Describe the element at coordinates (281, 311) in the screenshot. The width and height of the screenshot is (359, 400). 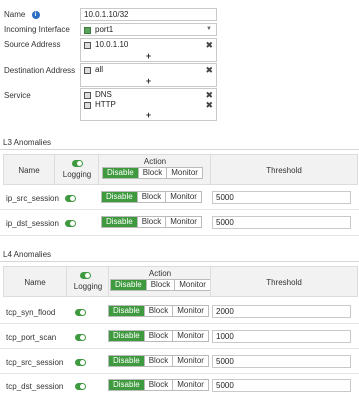
I see `threshold-input: 2000` at that location.